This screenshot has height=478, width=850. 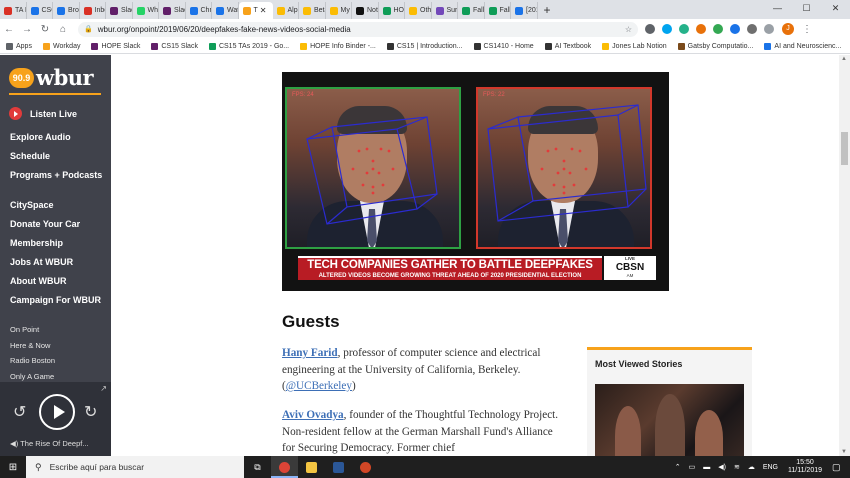 What do you see at coordinates (722, 467) in the screenshot?
I see `volume-icon: ◀)` at bounding box center [722, 467].